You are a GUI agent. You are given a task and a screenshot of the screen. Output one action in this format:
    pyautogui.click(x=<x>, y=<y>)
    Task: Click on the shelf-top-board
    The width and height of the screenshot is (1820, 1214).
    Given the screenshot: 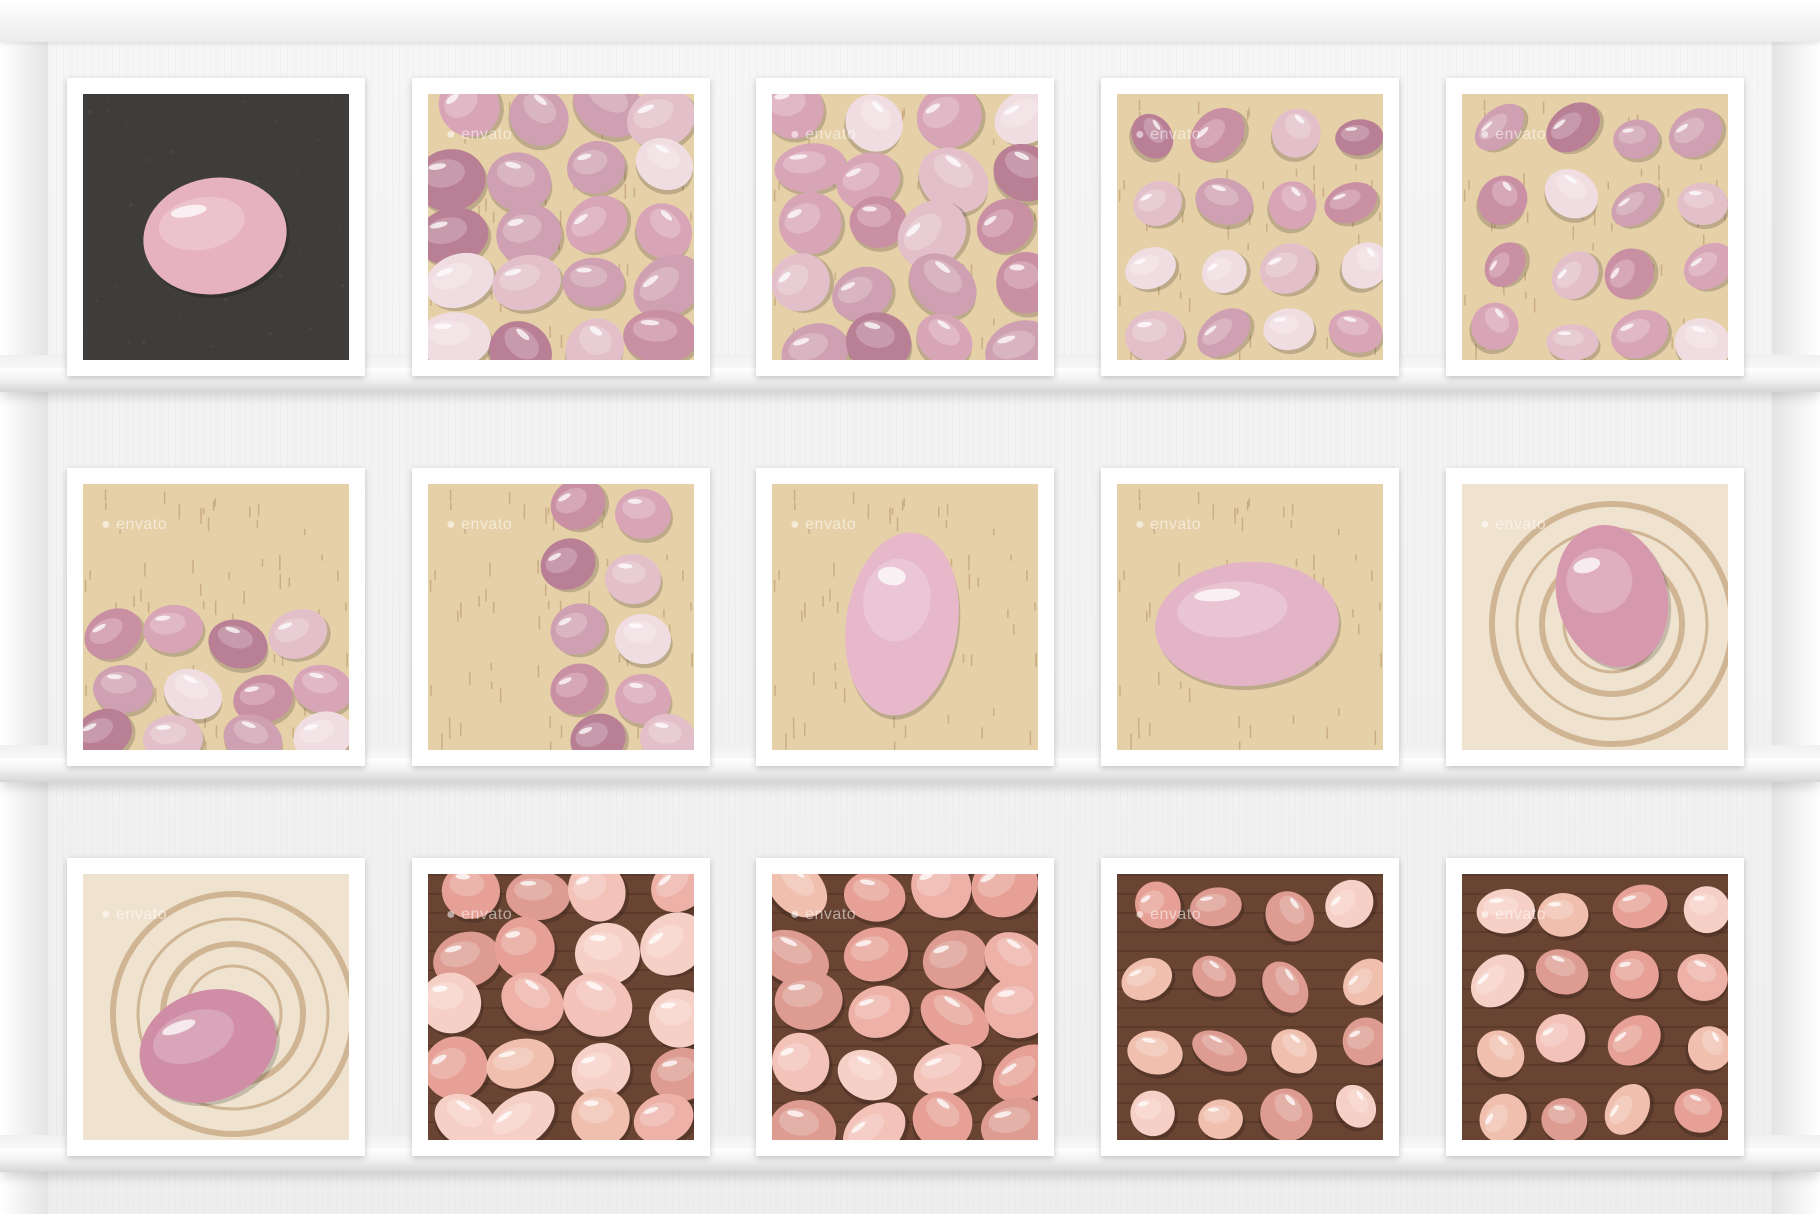 What is the action you would take?
    pyautogui.click(x=910, y=21)
    